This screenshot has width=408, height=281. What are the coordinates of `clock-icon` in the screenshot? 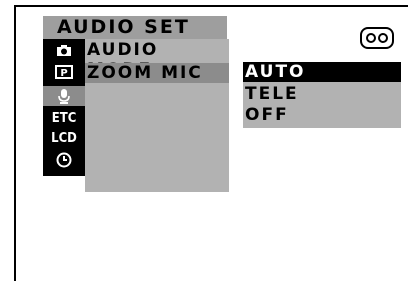 It's located at (64, 159).